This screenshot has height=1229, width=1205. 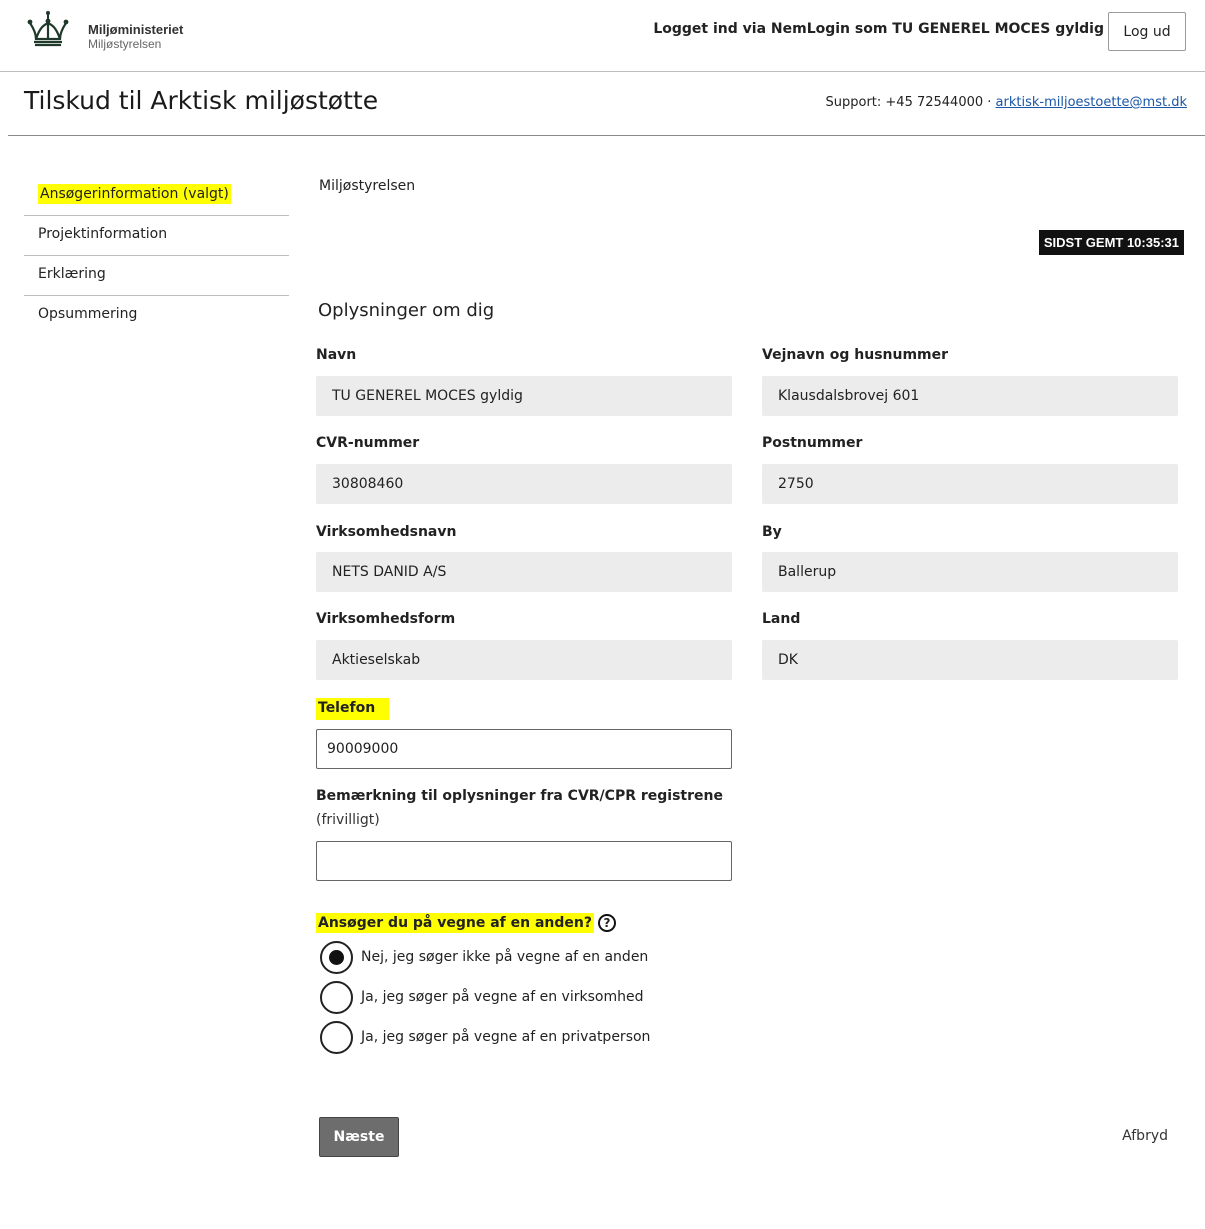 I want to click on organization-name: Miljøstyrelsen, so click(x=367, y=186).